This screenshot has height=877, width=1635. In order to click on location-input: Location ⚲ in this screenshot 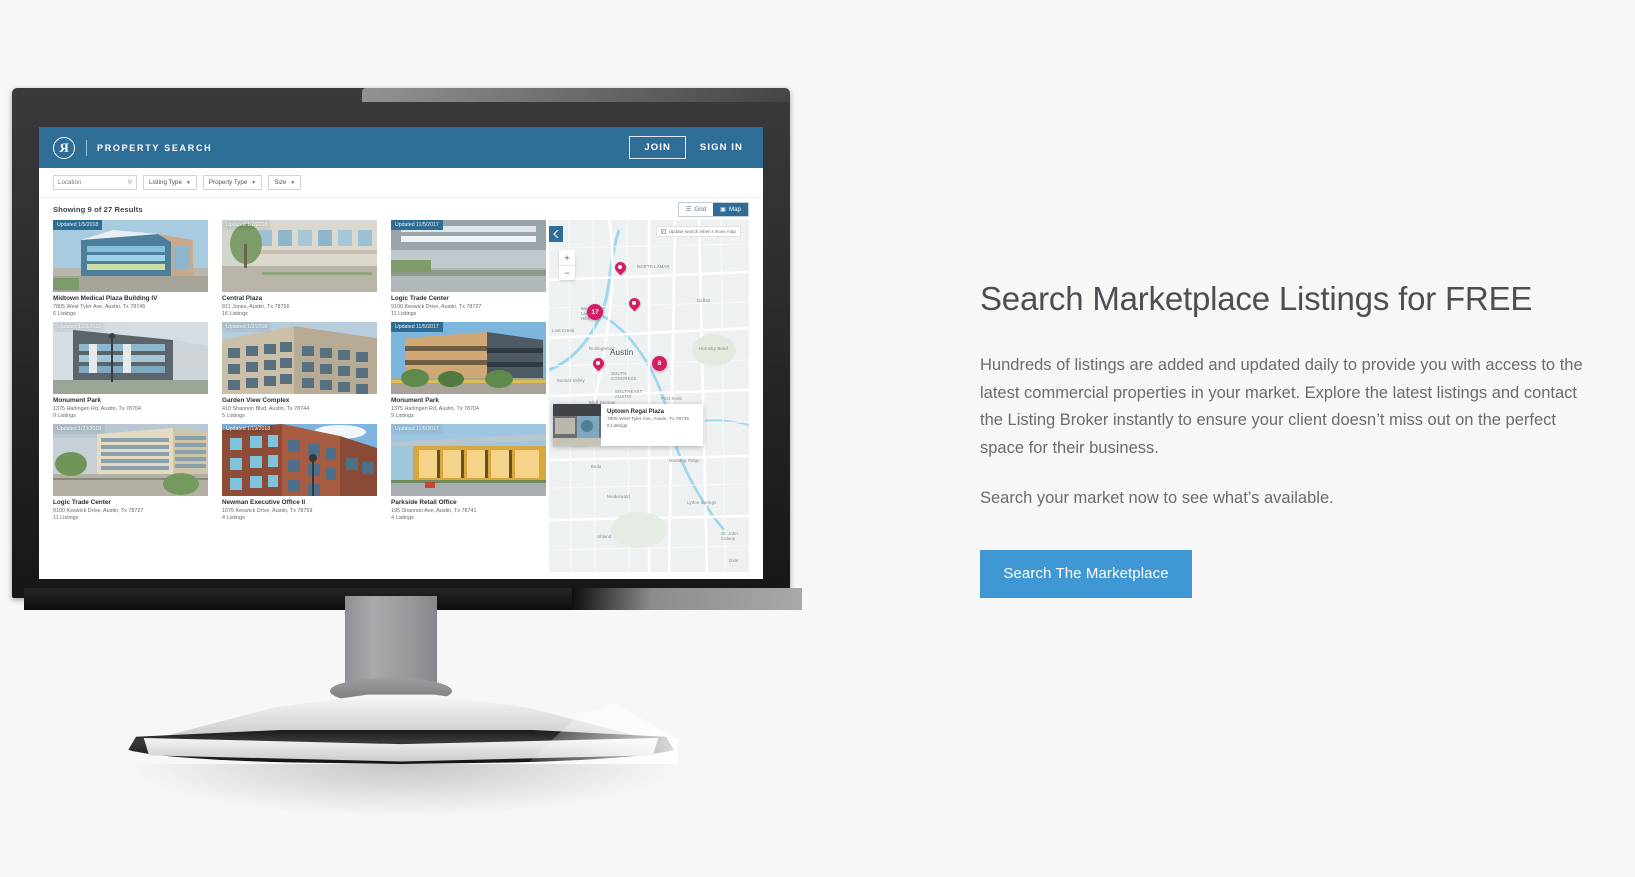, I will do `click(95, 182)`.